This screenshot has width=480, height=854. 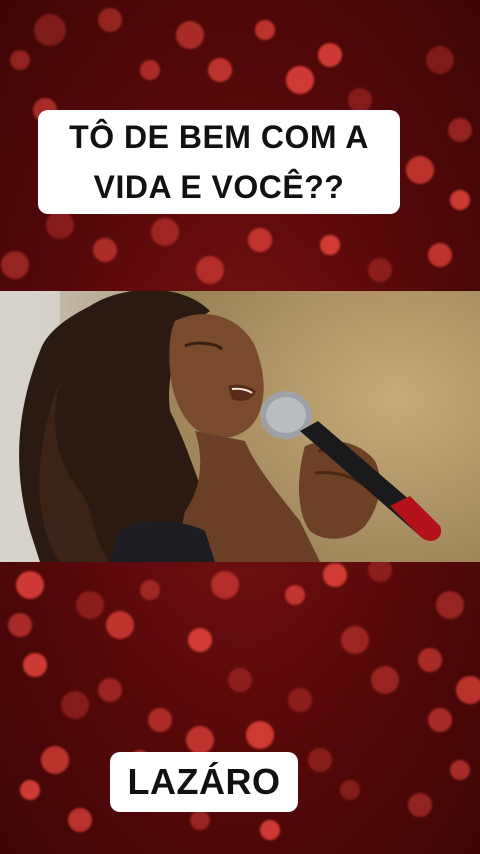 I want to click on caption-bottom: LAZÁRO, so click(x=204, y=782).